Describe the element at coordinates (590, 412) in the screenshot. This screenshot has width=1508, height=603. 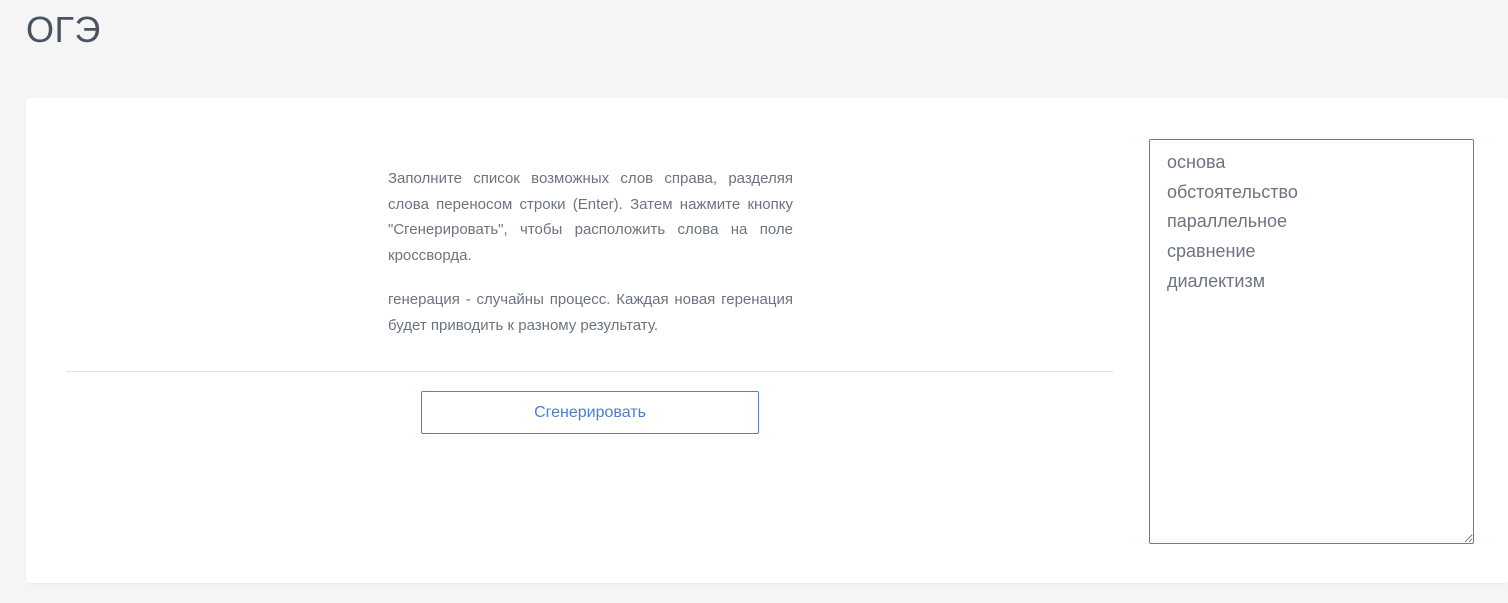
I see `generate-button: Сгенерировать` at that location.